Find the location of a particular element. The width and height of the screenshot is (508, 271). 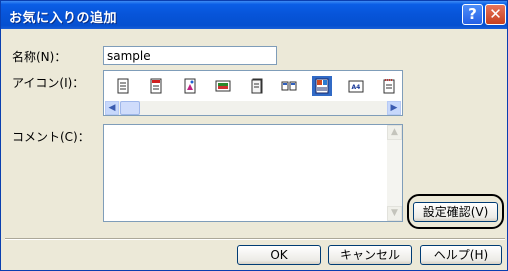

scroll-thumb is located at coordinates (130, 108).